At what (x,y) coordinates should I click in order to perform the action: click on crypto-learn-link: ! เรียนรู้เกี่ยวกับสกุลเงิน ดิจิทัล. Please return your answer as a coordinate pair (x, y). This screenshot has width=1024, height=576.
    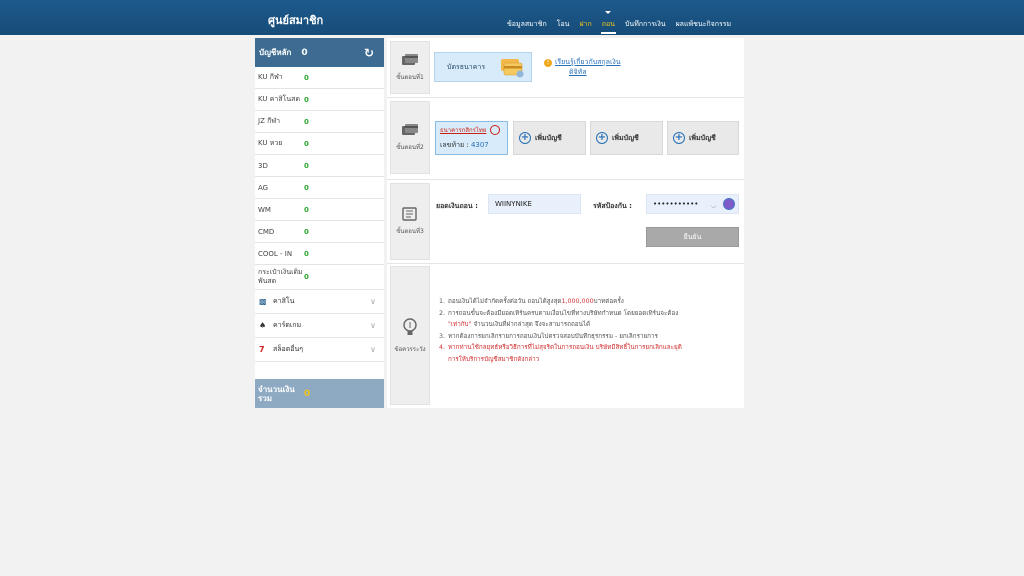
    Looking at the image, I should click on (588, 67).